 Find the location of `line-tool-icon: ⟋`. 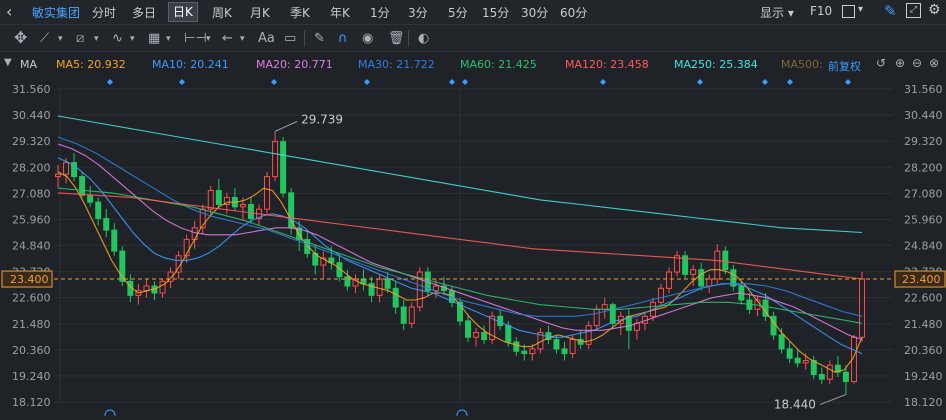

line-tool-icon: ⟋ is located at coordinates (44, 38).